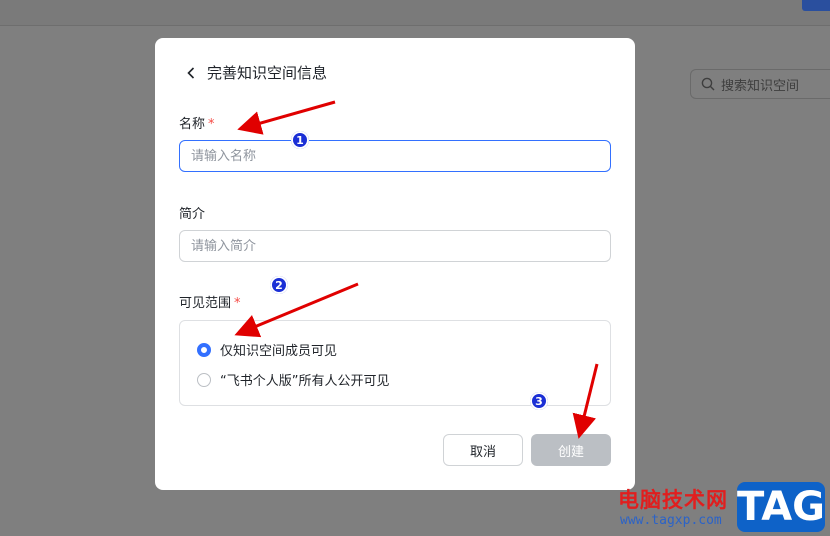 The width and height of the screenshot is (830, 536). I want to click on step-marker-1: 1, so click(300, 140).